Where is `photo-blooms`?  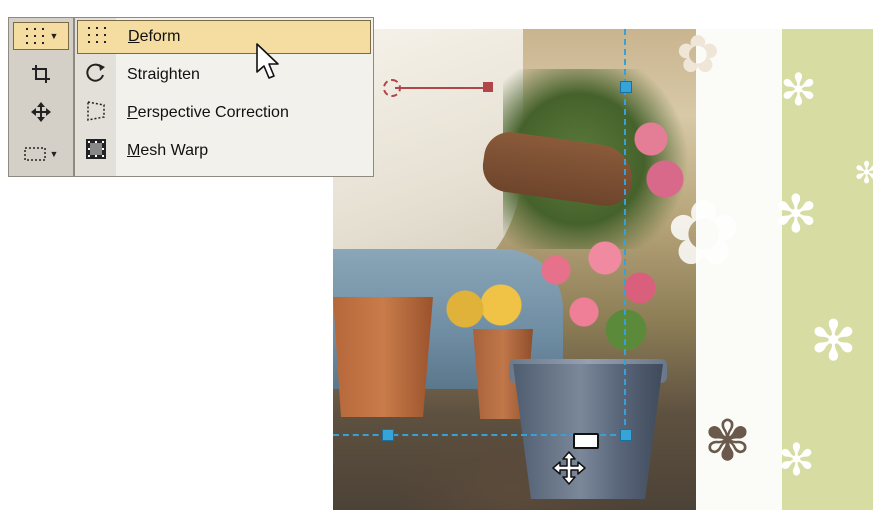
photo-blooms is located at coordinates (598, 294).